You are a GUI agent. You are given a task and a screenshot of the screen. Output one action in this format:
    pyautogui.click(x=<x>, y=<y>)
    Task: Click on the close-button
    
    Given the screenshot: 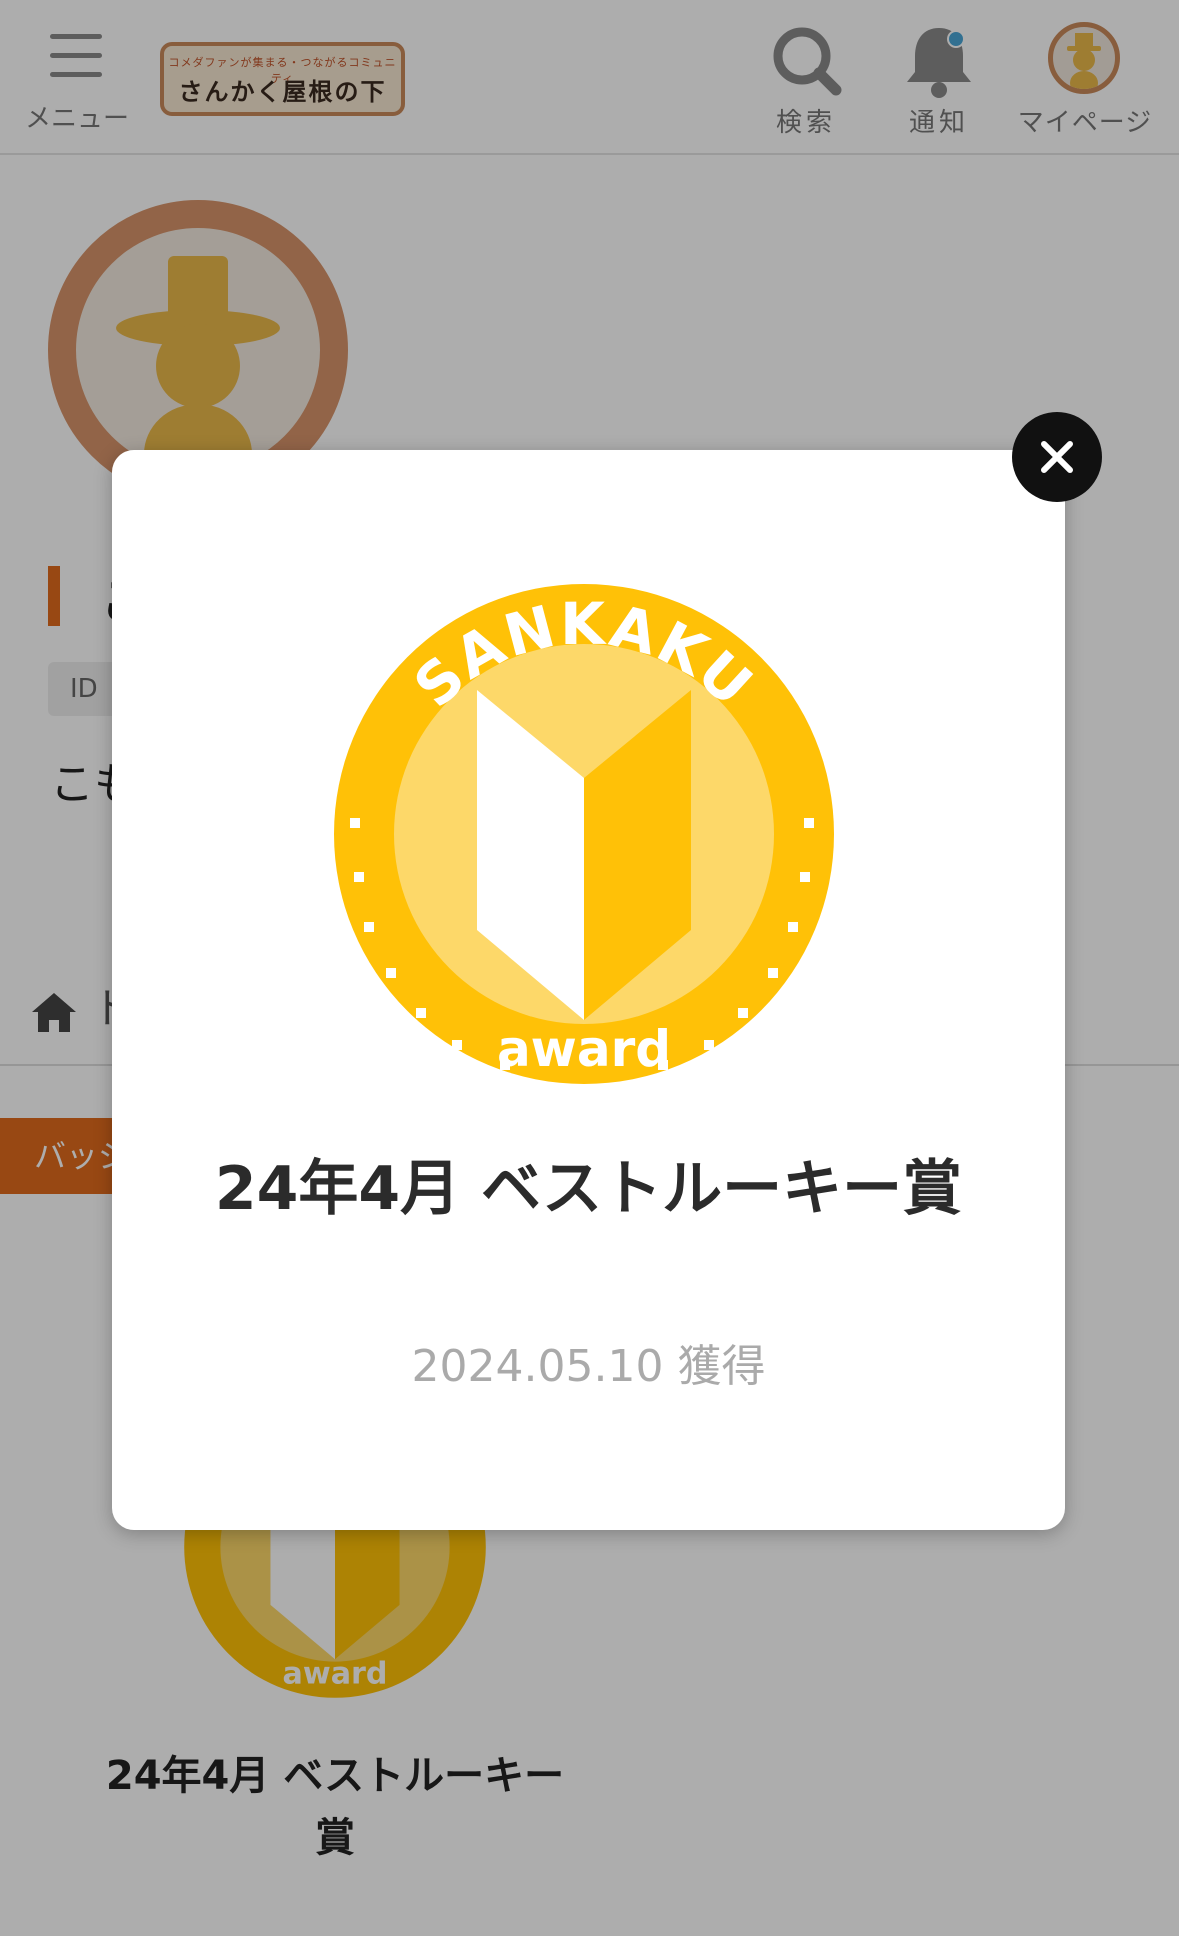 What is the action you would take?
    pyautogui.click(x=1057, y=457)
    